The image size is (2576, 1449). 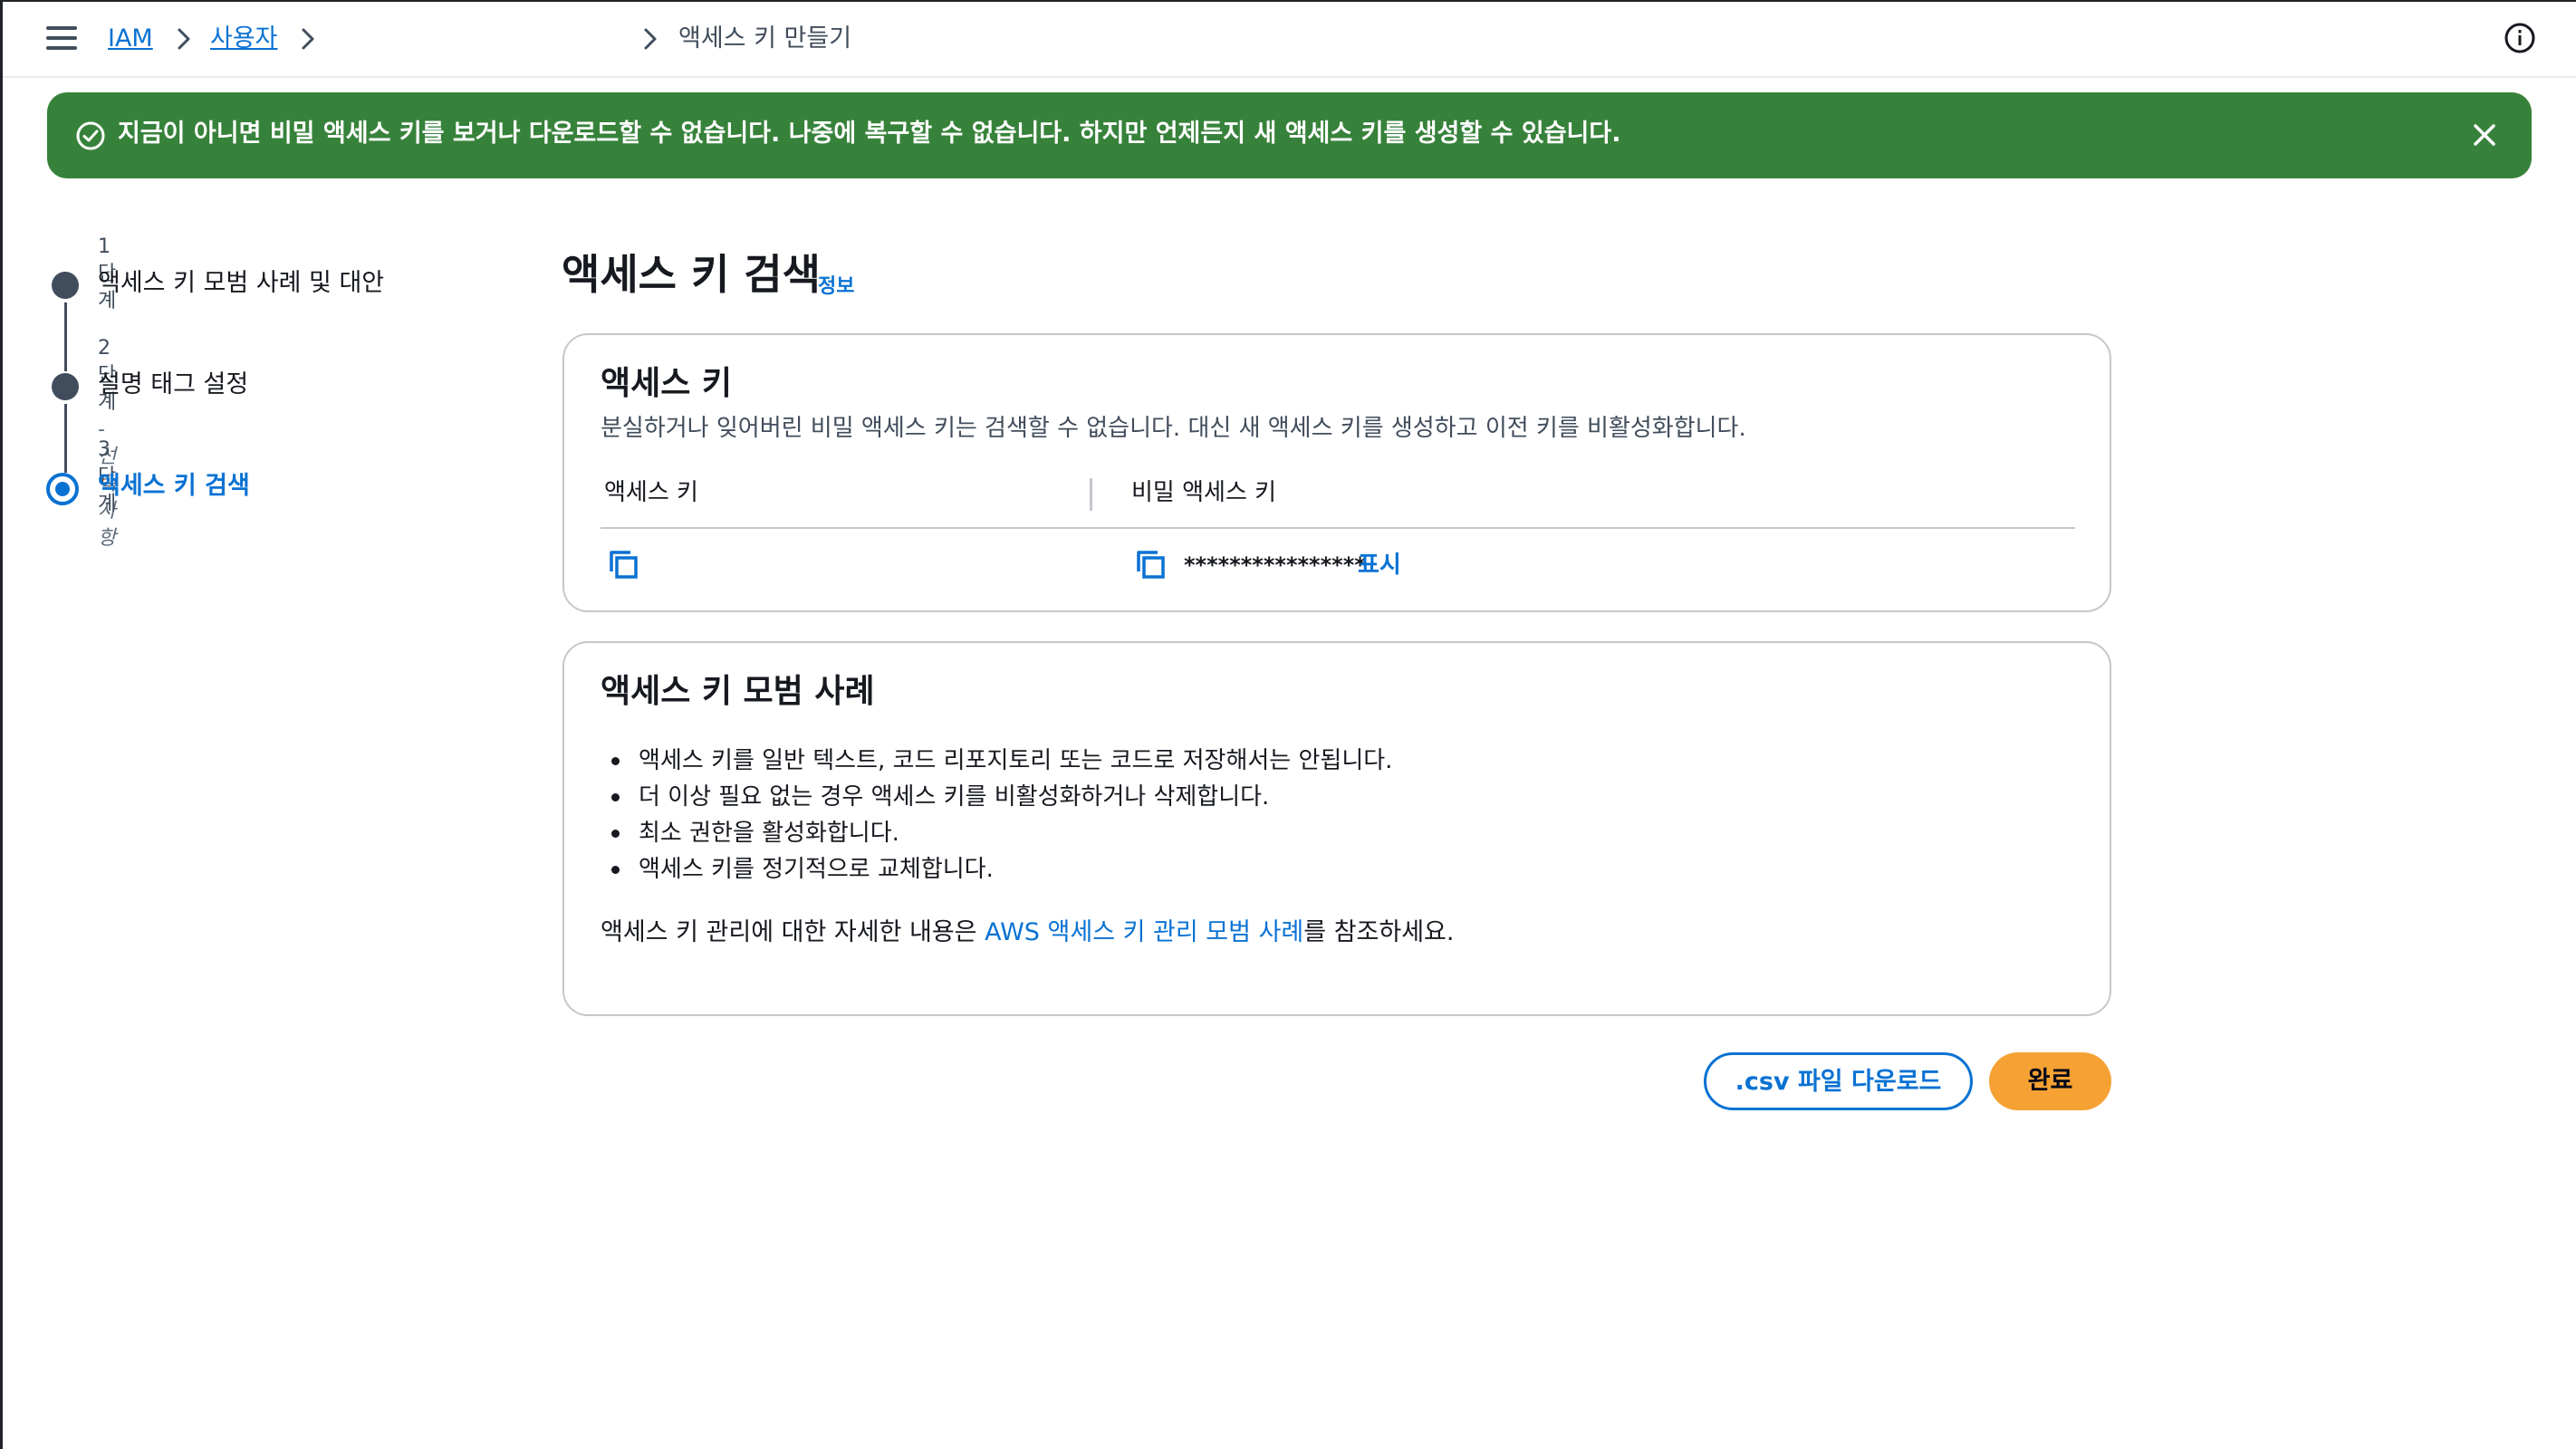 I want to click on hamburger-menu-icon, so click(x=61, y=39).